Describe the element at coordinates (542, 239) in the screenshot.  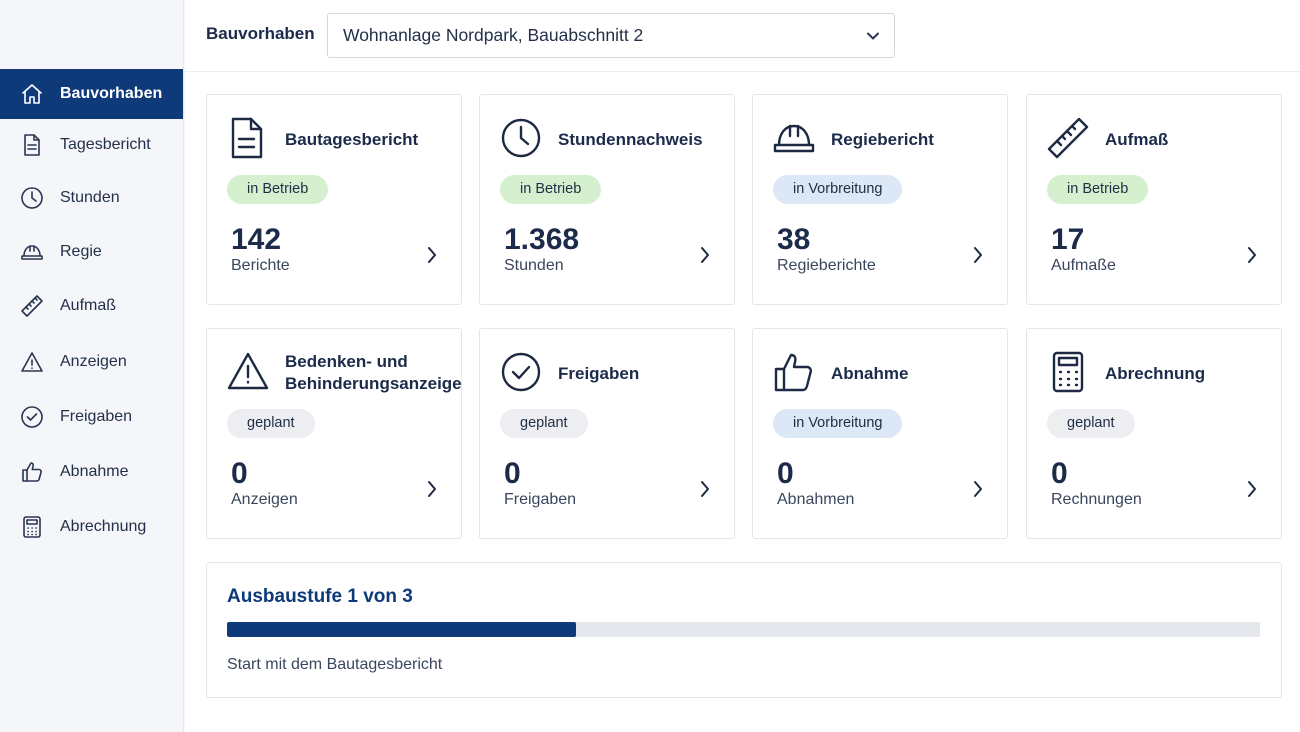
I see `card-count: 1.368` at that location.